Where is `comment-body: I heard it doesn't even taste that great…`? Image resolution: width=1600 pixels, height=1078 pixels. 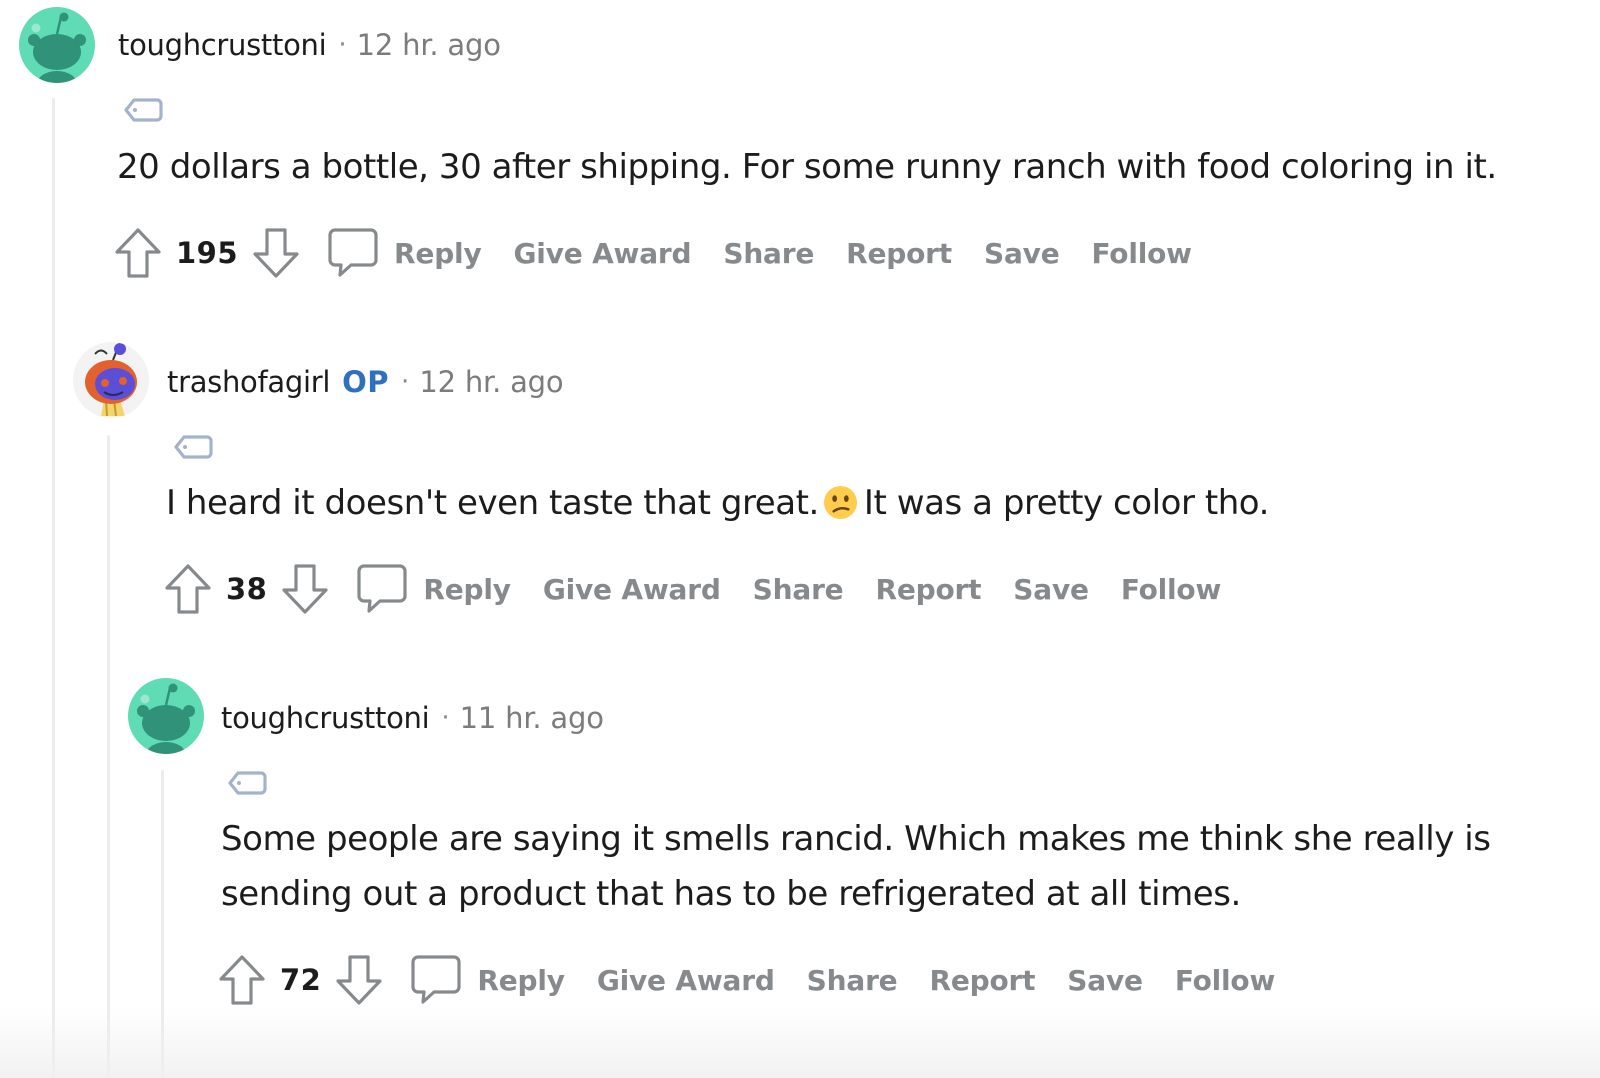 comment-body: I heard it doesn't even taste that great… is located at coordinates (717, 503).